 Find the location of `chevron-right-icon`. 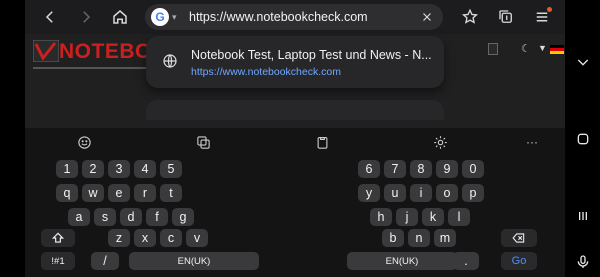

chevron-right-icon is located at coordinates (87, 17).